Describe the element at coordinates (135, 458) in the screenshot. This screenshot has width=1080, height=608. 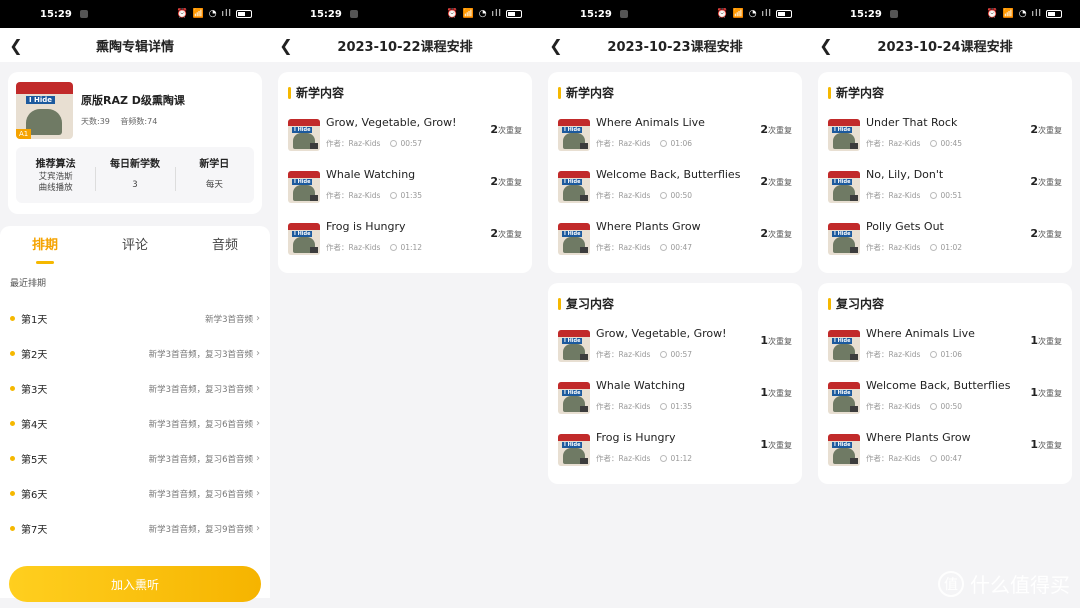
I see `schedule-day-row: 第5天 新学3首音频，复习6首音频 ›` at that location.